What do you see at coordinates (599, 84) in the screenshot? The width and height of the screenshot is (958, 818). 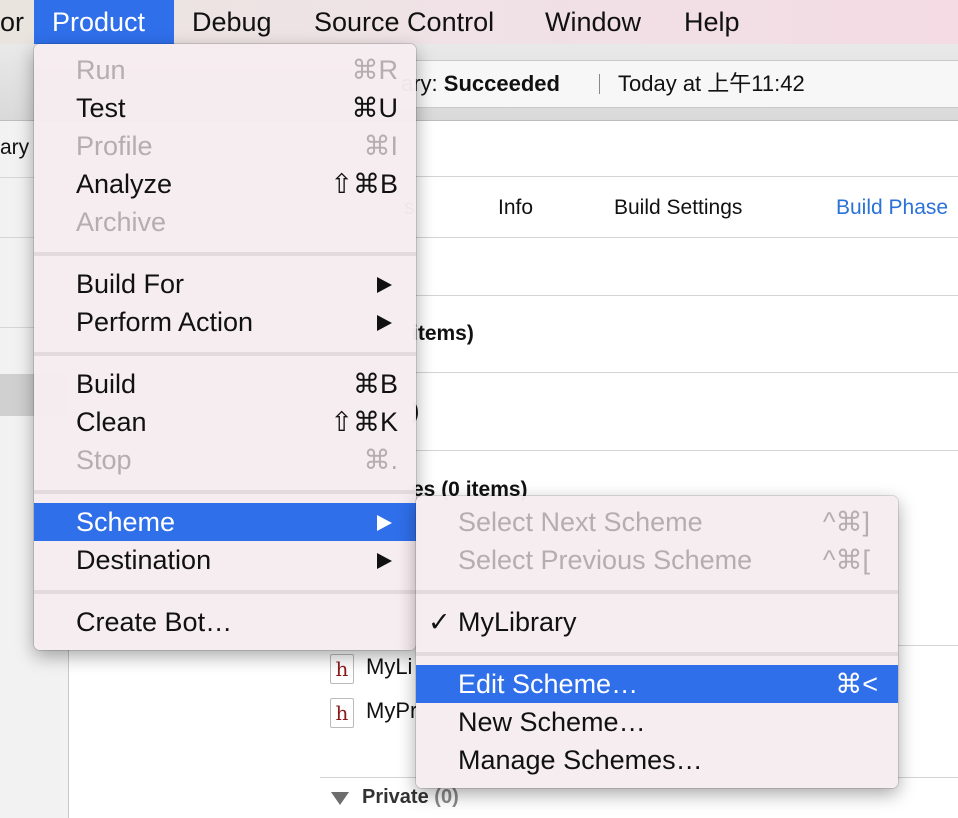 I see `activity-separator` at bounding box center [599, 84].